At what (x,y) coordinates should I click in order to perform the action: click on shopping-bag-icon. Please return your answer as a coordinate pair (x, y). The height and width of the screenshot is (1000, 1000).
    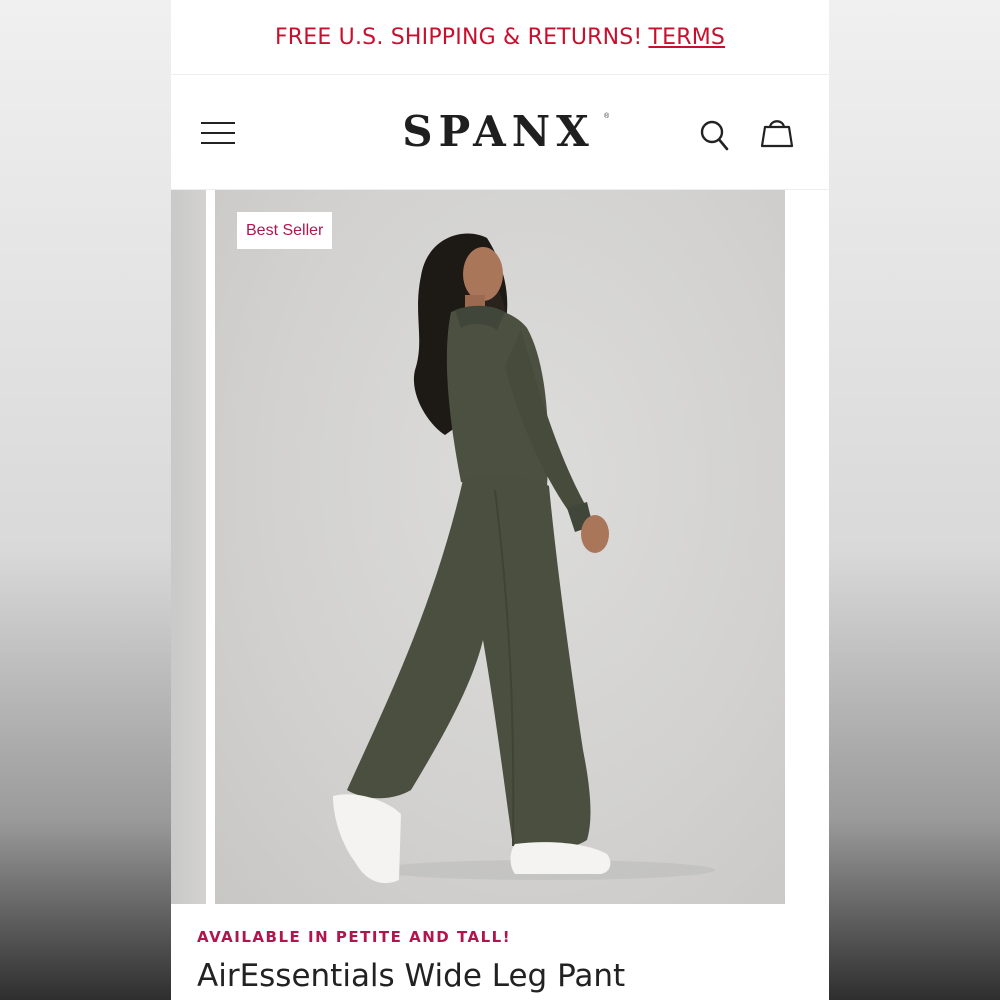
    Looking at the image, I should click on (777, 133).